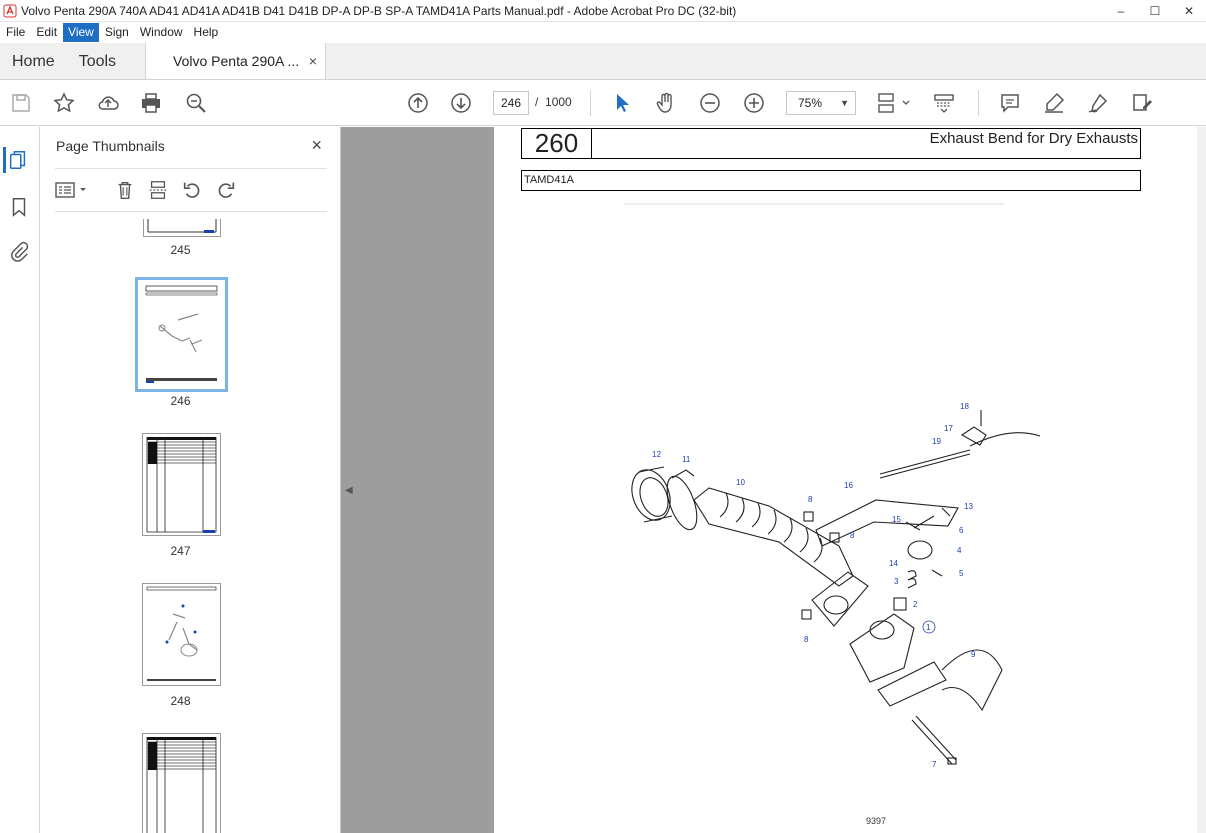  Describe the element at coordinates (206, 32) in the screenshot. I see `menu-help: Help` at that location.